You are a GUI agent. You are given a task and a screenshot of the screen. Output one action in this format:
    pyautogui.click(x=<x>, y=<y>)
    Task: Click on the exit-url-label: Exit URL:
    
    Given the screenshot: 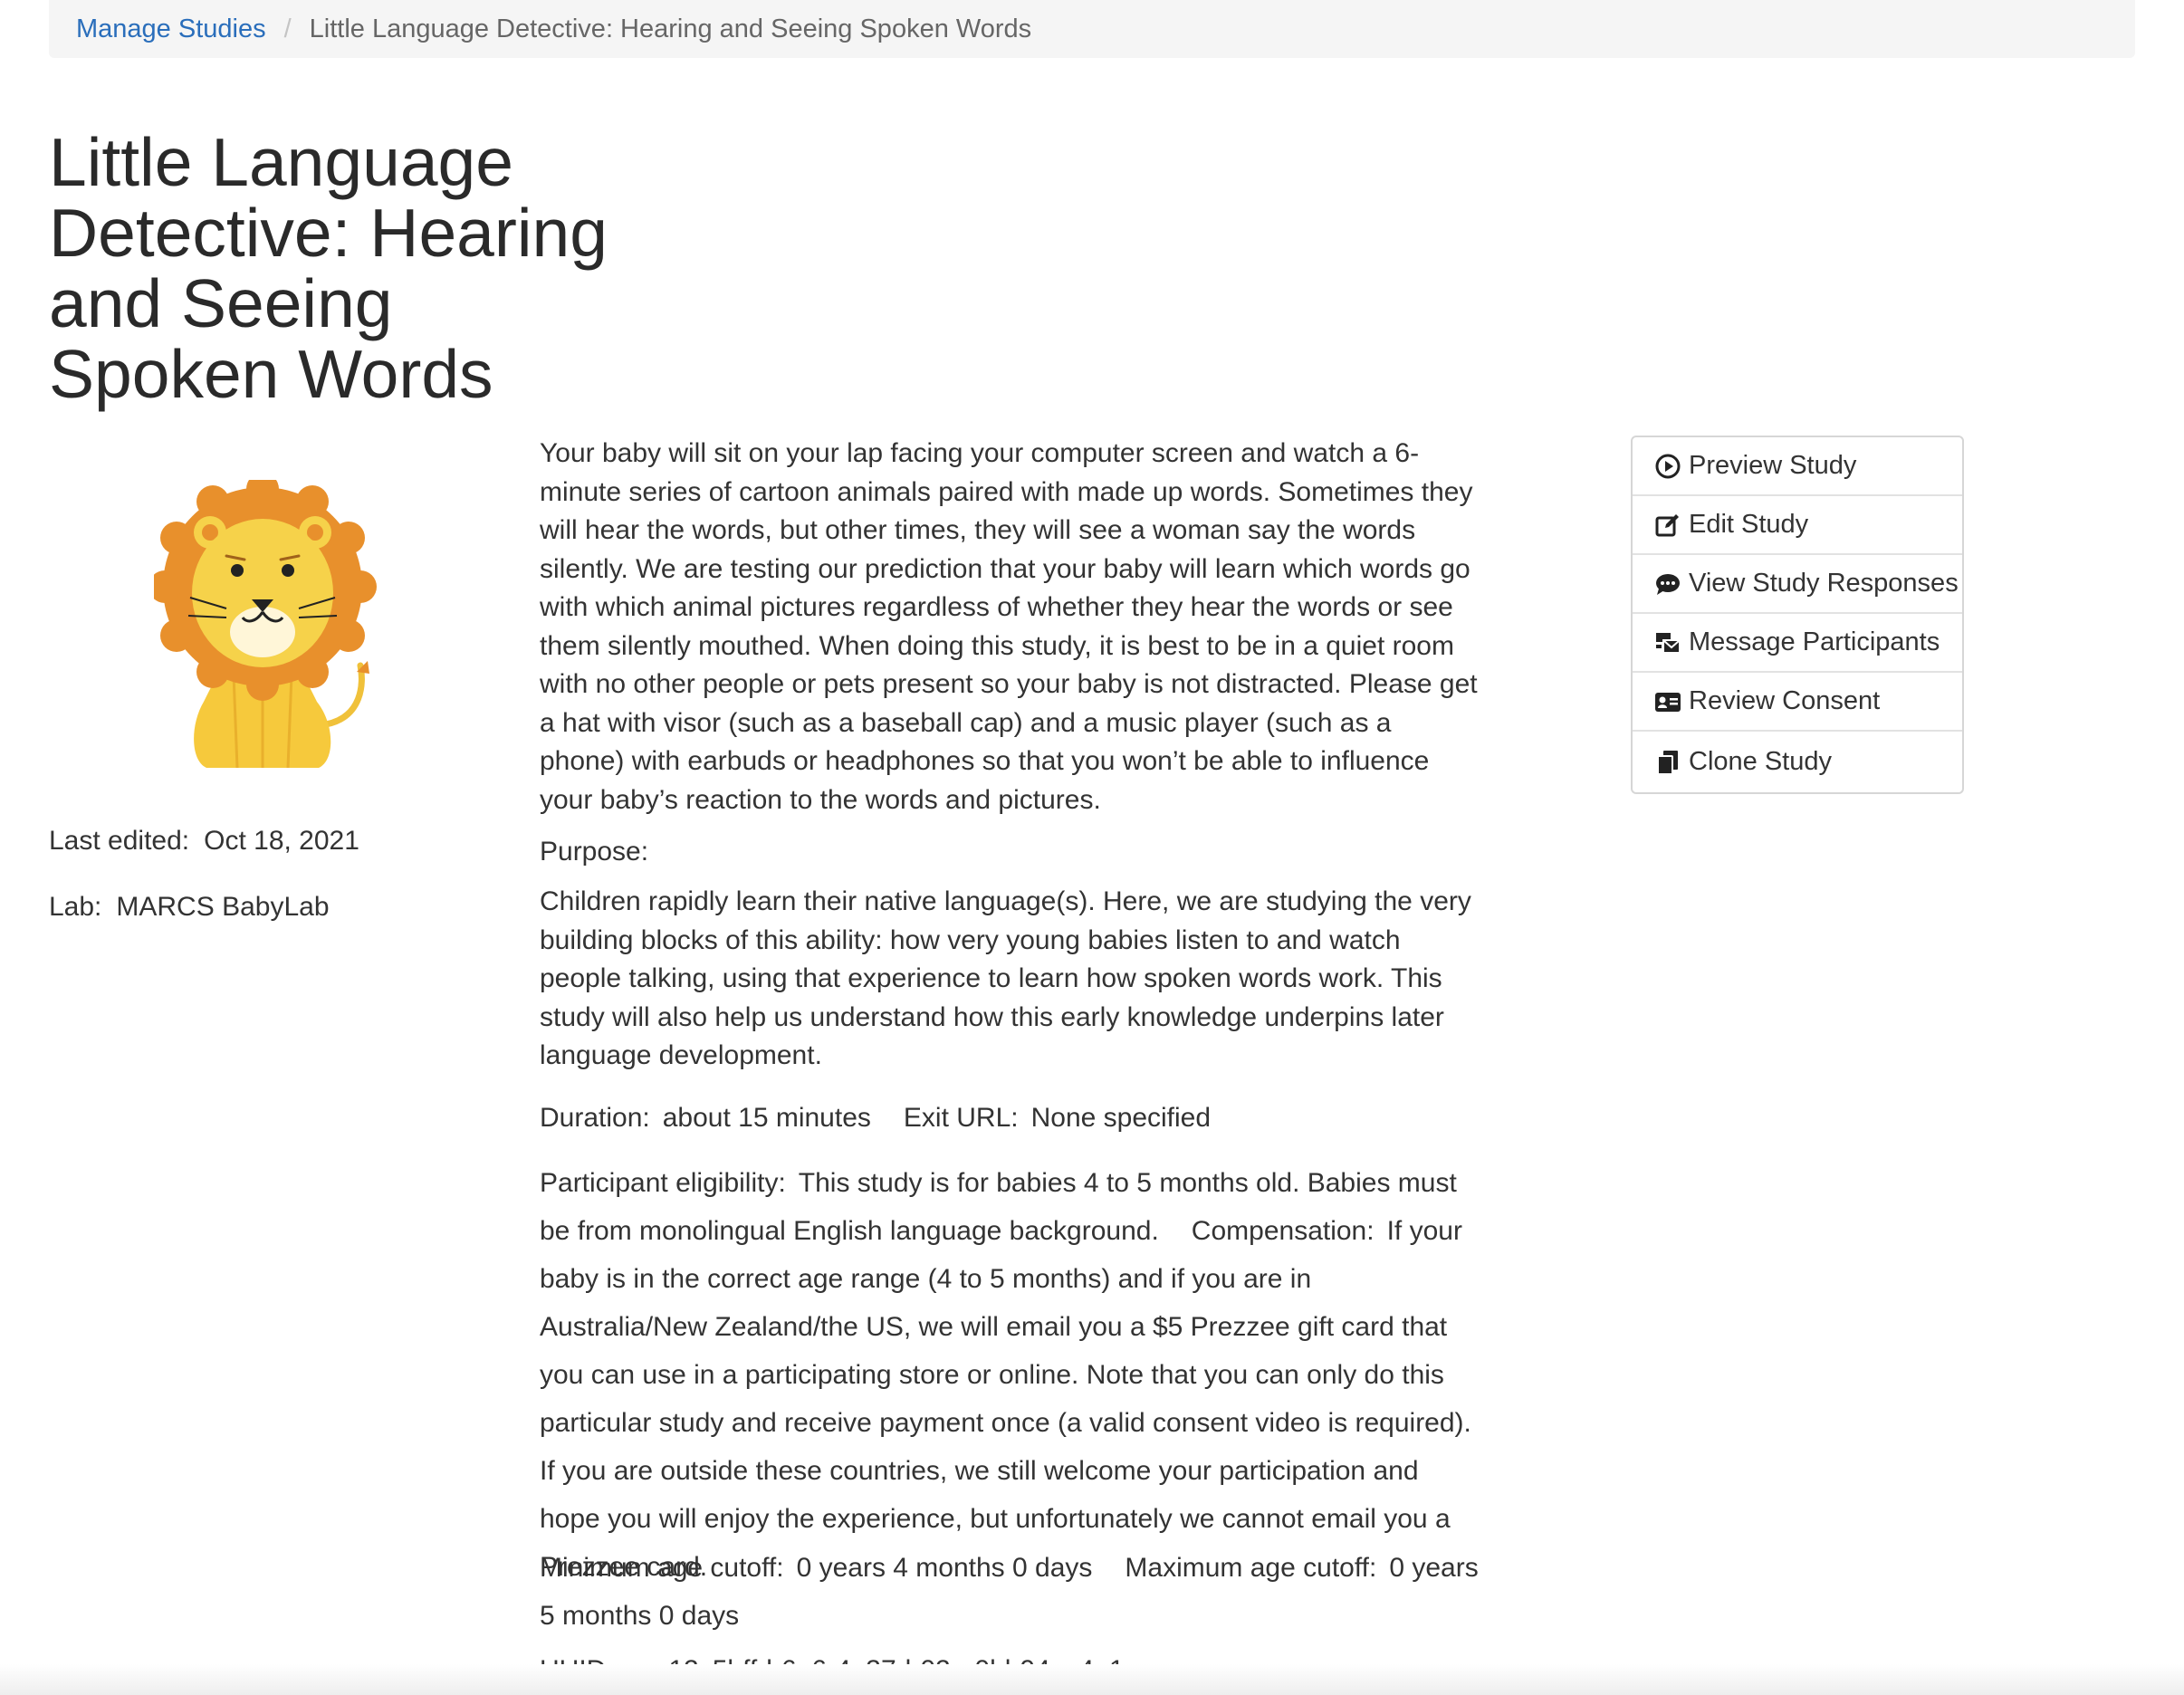 What is the action you would take?
    pyautogui.click(x=961, y=1118)
    